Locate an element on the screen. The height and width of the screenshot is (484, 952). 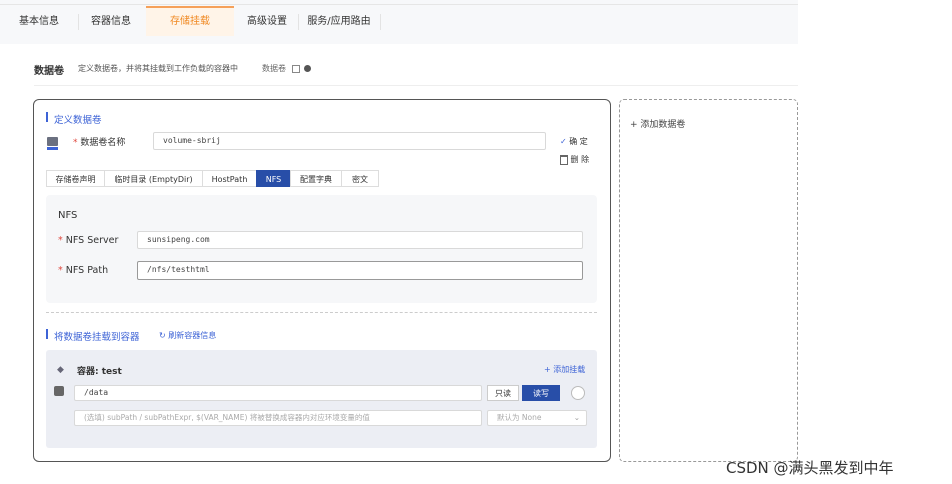
volume-name-label: * 数据卷名称 is located at coordinates (99, 141).